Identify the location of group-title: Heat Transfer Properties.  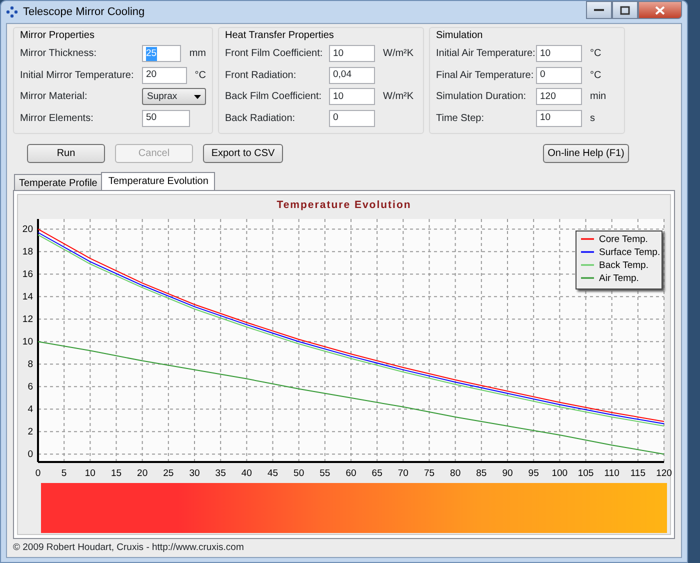
(280, 36).